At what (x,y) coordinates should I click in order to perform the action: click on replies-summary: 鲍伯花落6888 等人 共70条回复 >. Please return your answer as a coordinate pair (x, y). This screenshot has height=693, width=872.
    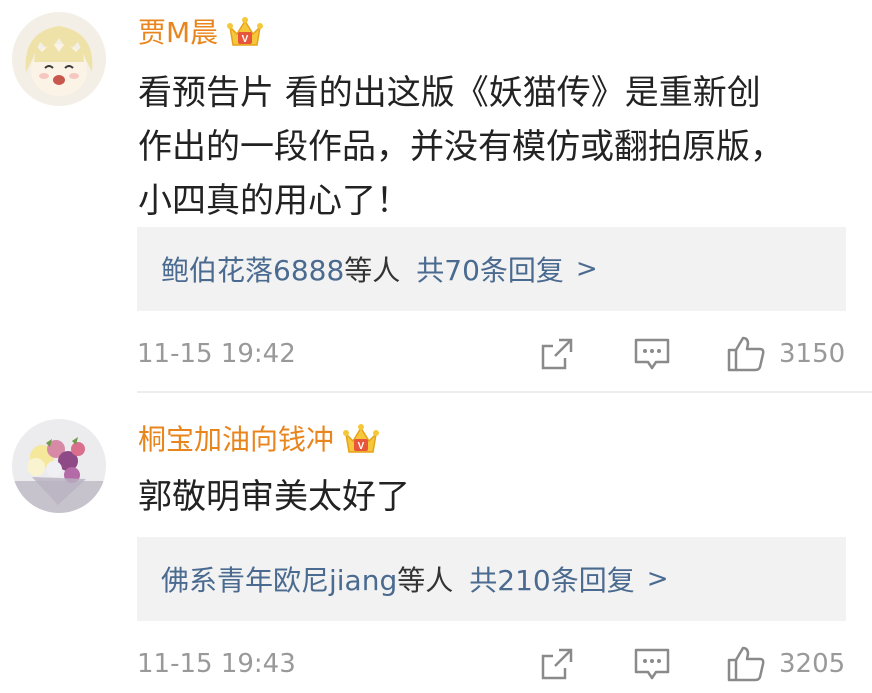
    Looking at the image, I should click on (491, 269).